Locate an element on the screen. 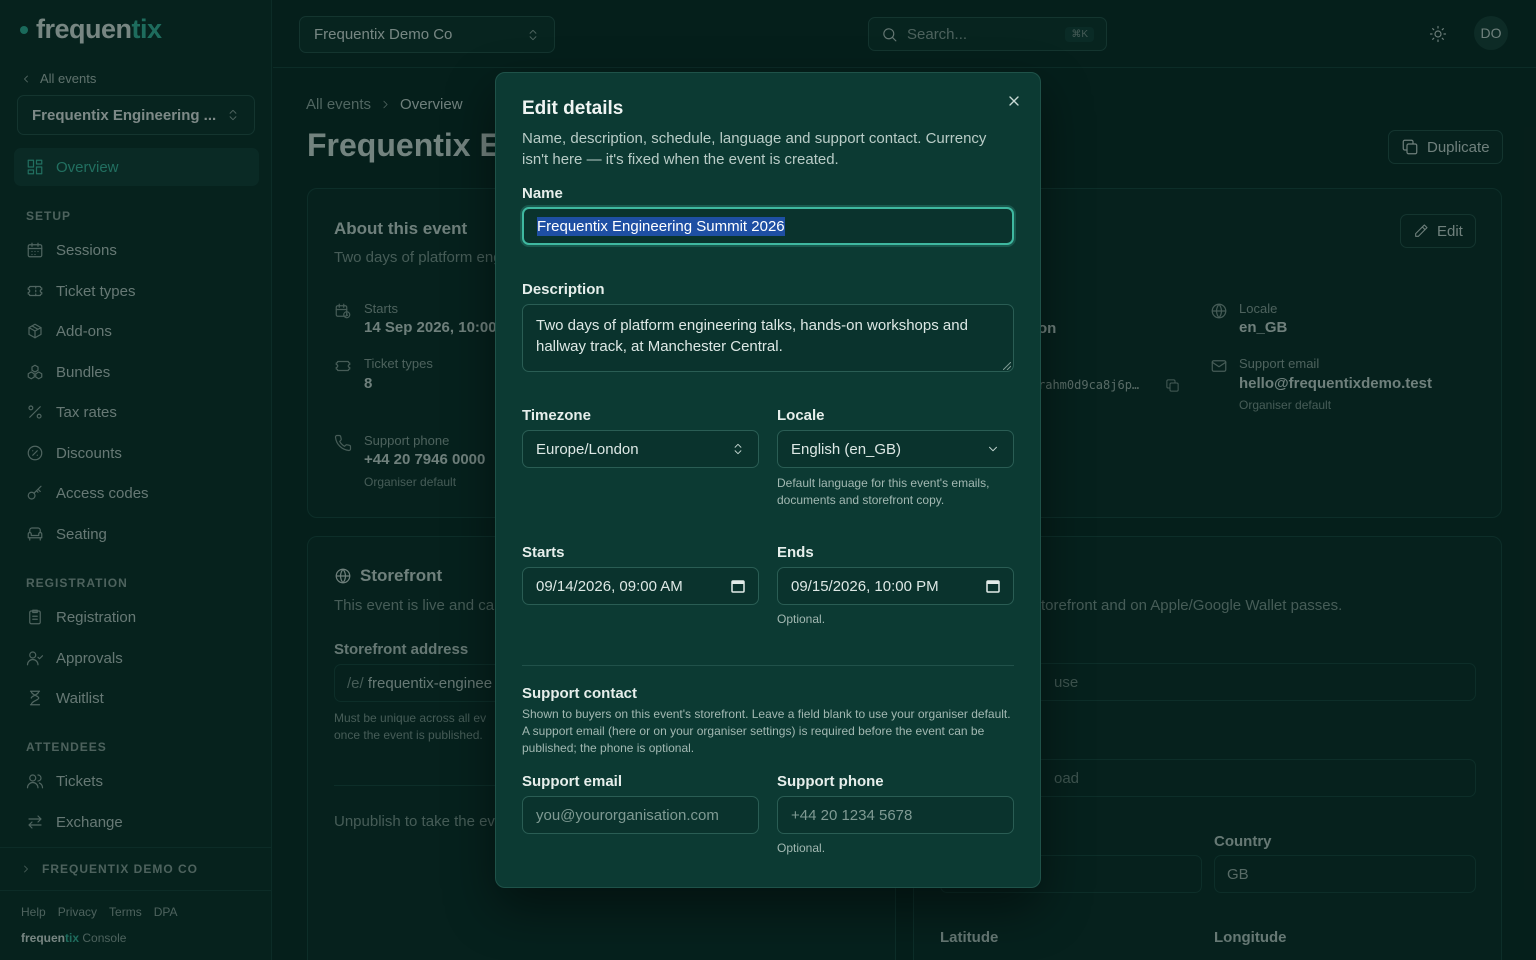 This screenshot has height=960, width=1536. timezone-select-value: Europe/London is located at coordinates (587, 449).